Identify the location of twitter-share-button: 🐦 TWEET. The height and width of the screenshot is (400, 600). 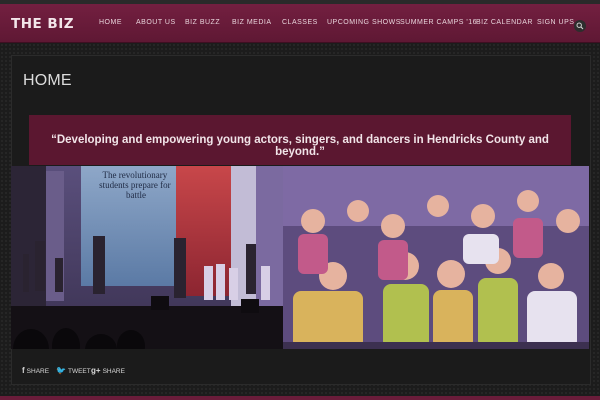
(73, 370).